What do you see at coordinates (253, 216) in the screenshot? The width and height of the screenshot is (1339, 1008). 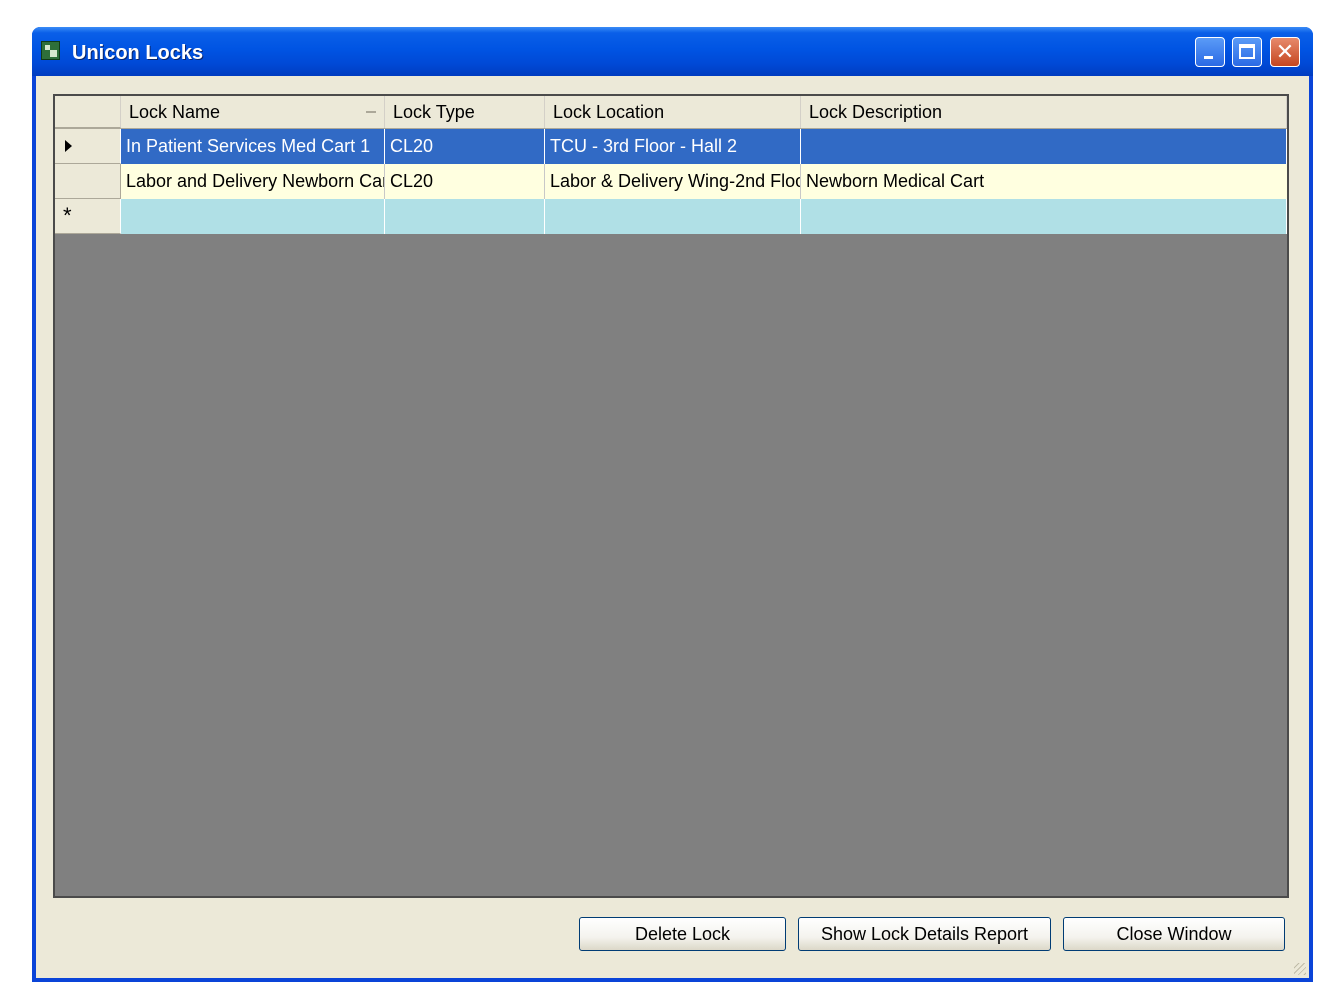 I see `cell-lock-name` at bounding box center [253, 216].